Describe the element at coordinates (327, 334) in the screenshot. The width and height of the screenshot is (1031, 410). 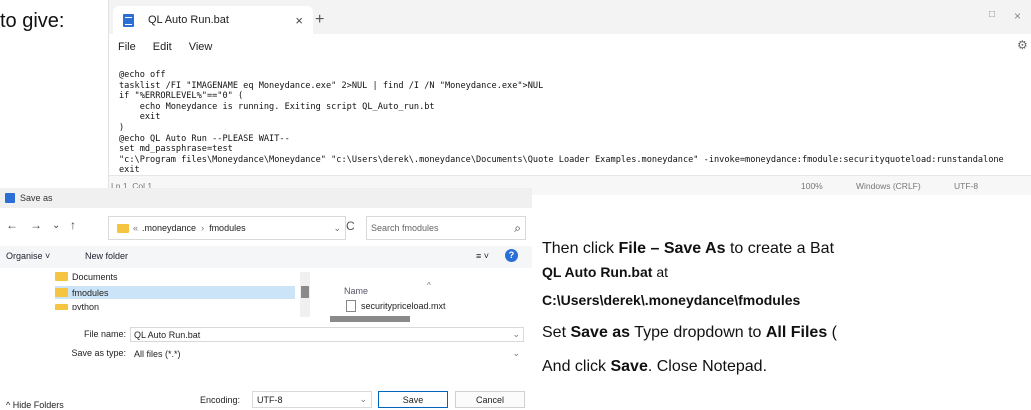
I see `file-name-input: QL Auto Run.bat ⌄` at that location.